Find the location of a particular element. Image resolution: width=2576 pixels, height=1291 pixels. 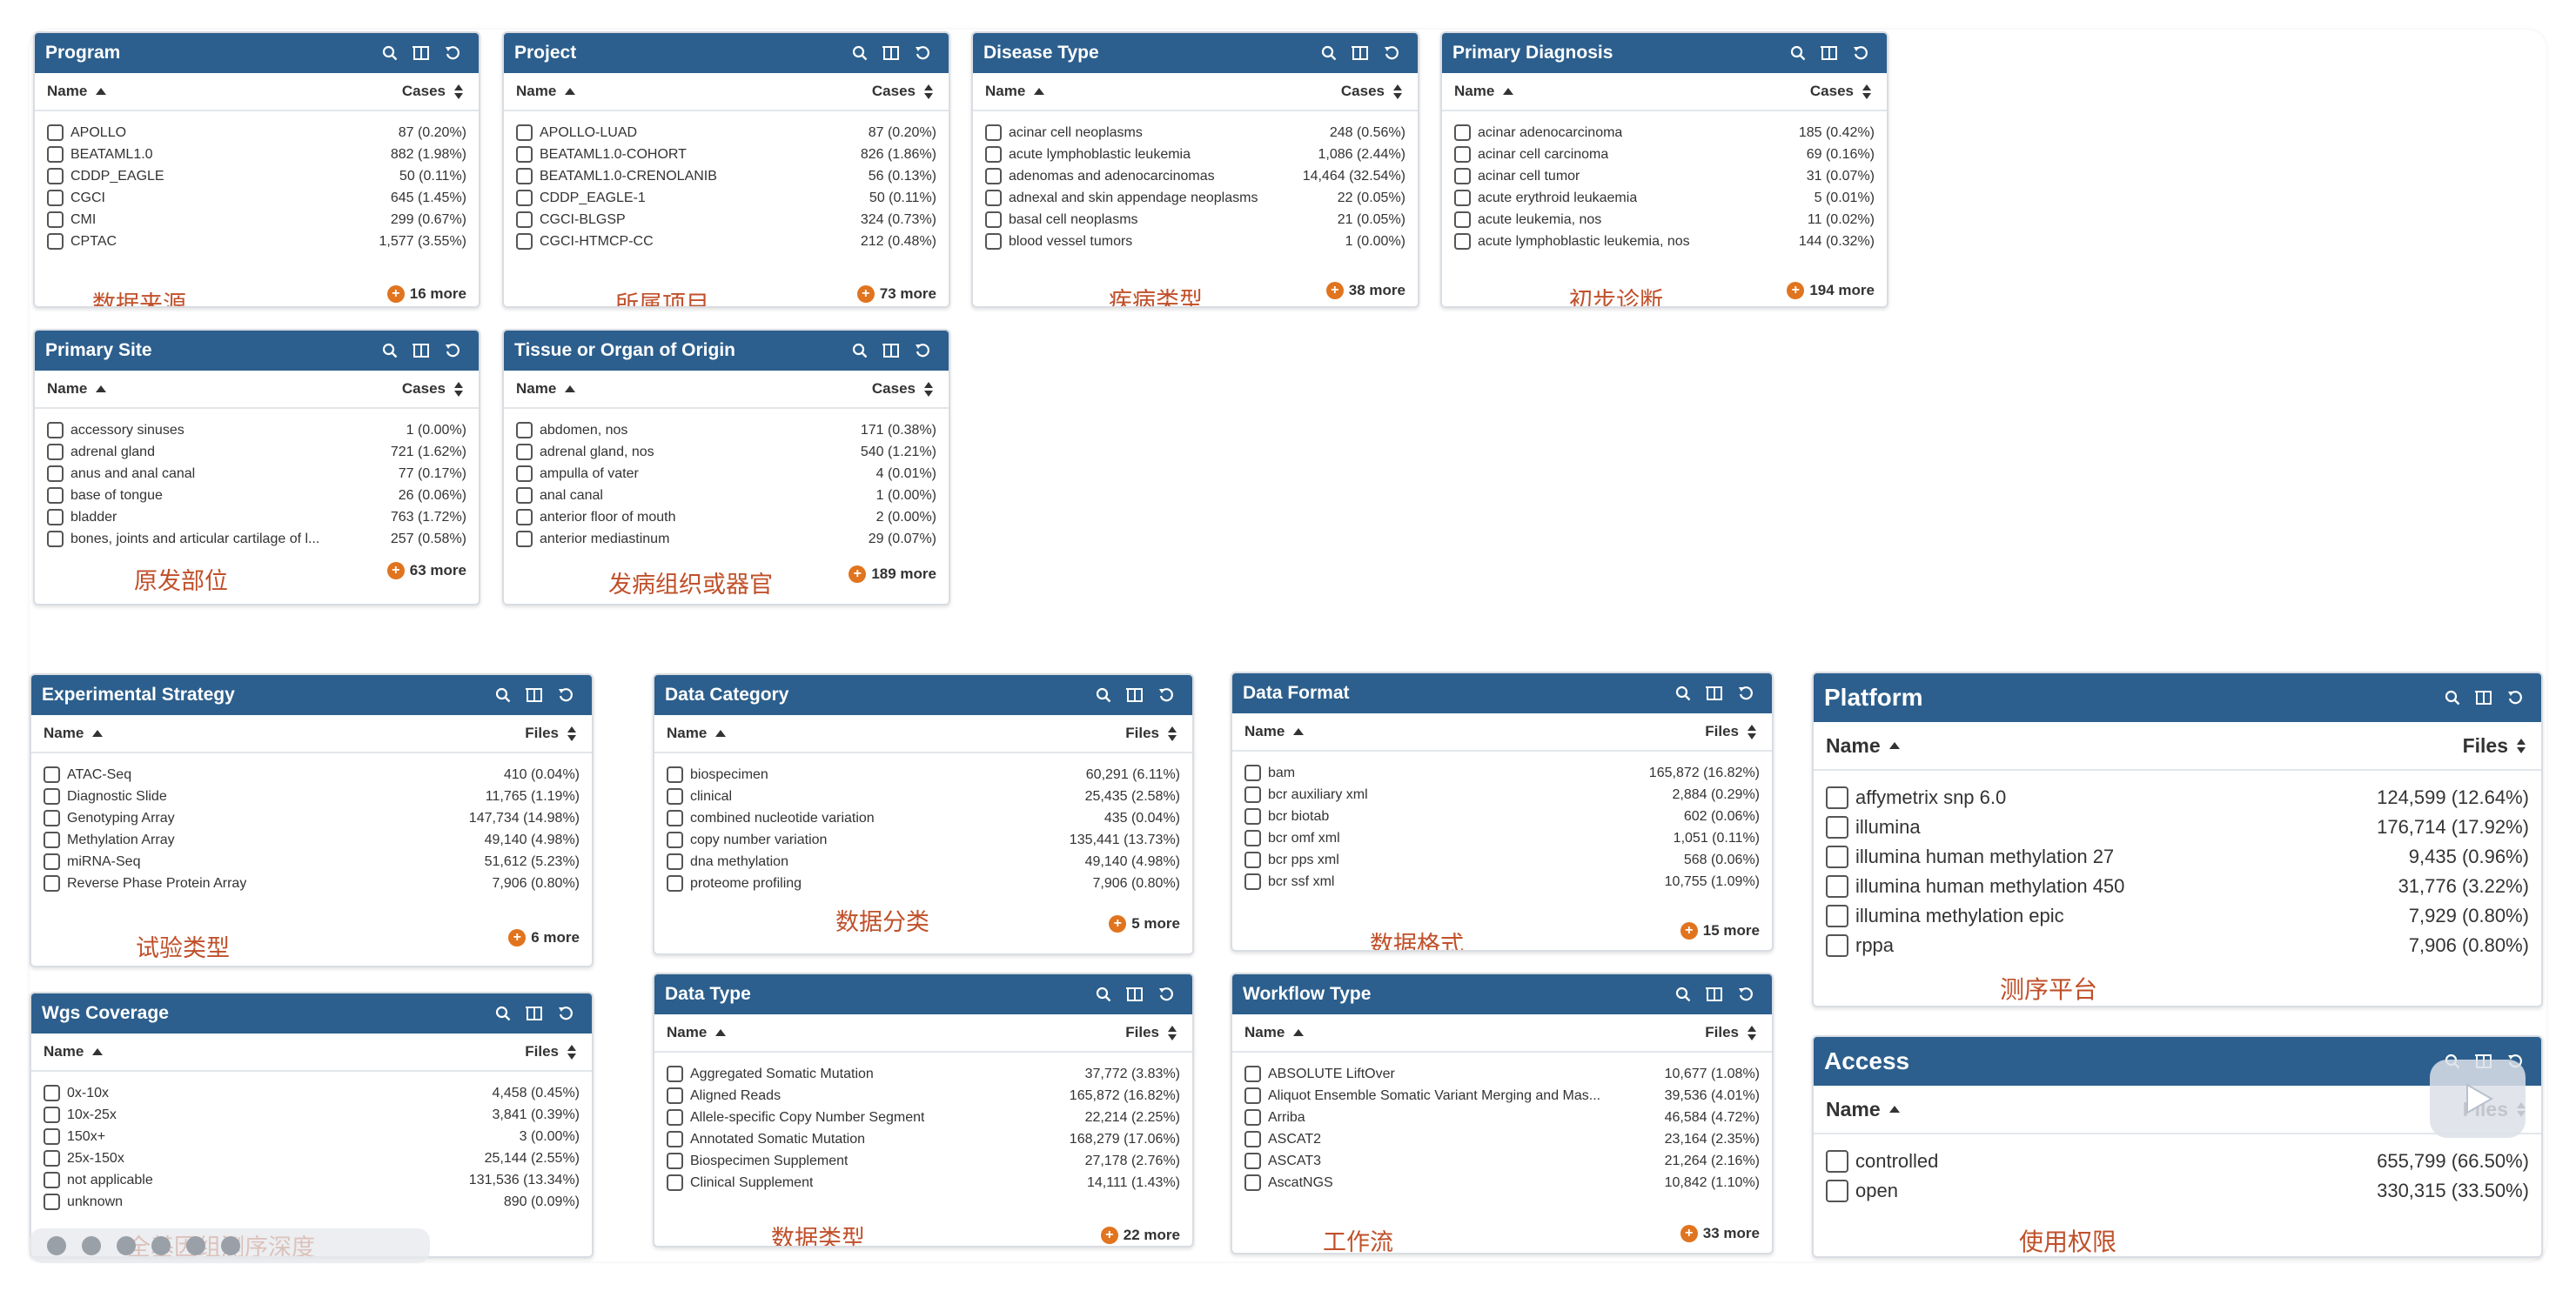

facet-value-name: bcr biotab is located at coordinates (1298, 817).